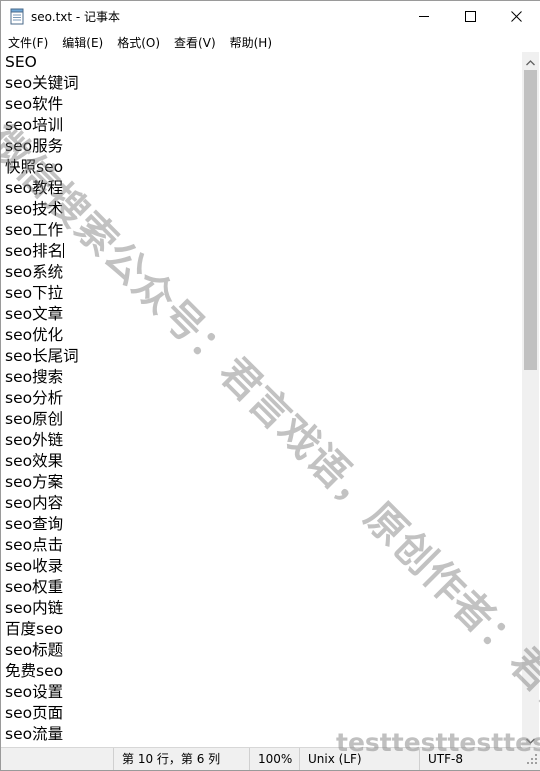  Describe the element at coordinates (76, 17) in the screenshot. I see `window-title: seo.txt - 记事本` at that location.